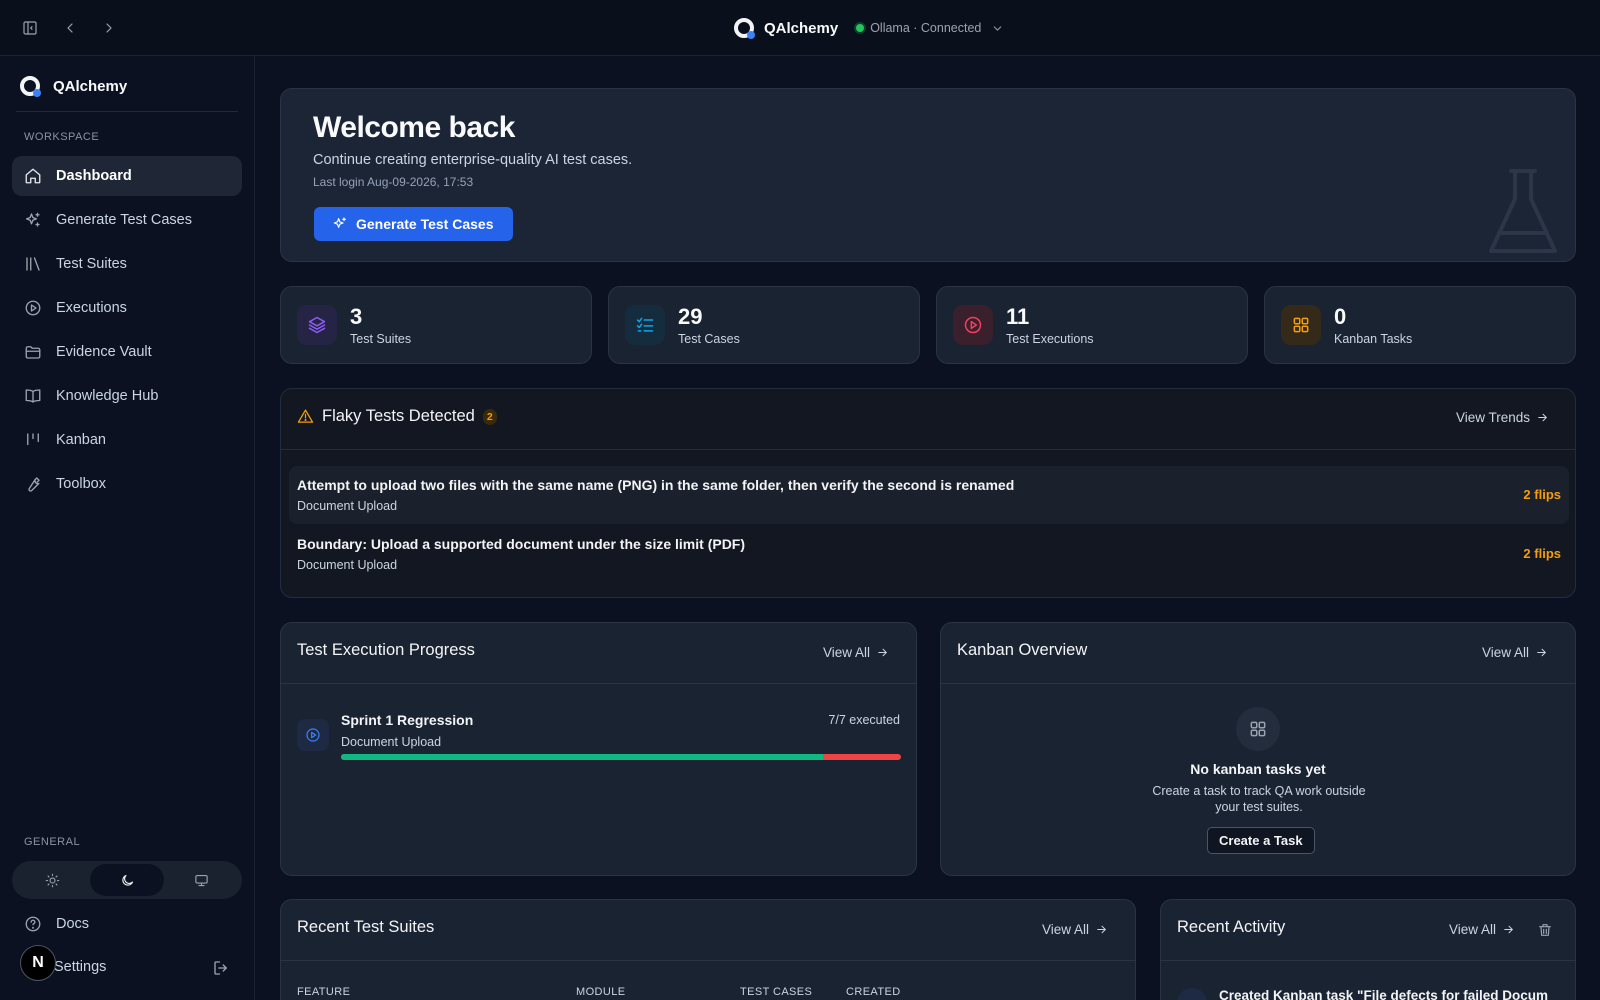  What do you see at coordinates (860, 28) in the screenshot?
I see `status-dot-icon` at bounding box center [860, 28].